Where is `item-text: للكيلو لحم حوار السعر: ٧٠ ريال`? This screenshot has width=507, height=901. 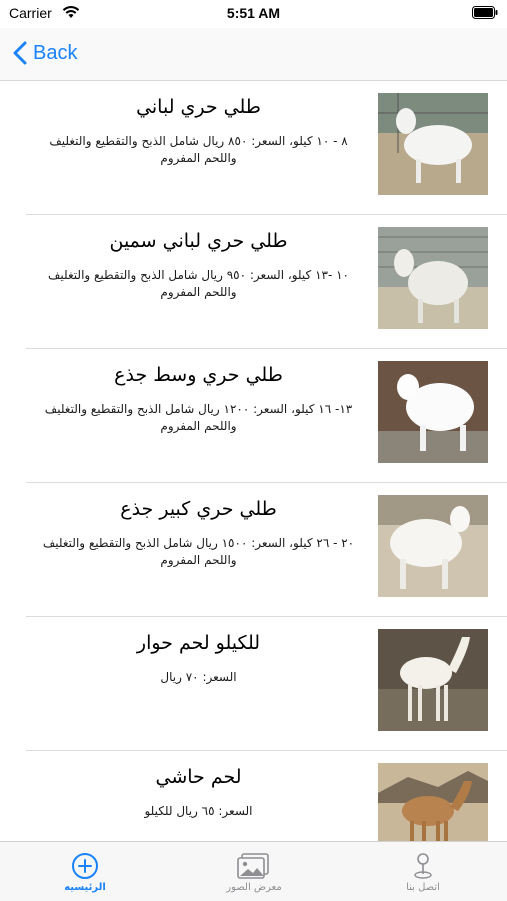 item-text: للكيلو لحم حوار السعر: ٧٠ ريال is located at coordinates (198, 658).